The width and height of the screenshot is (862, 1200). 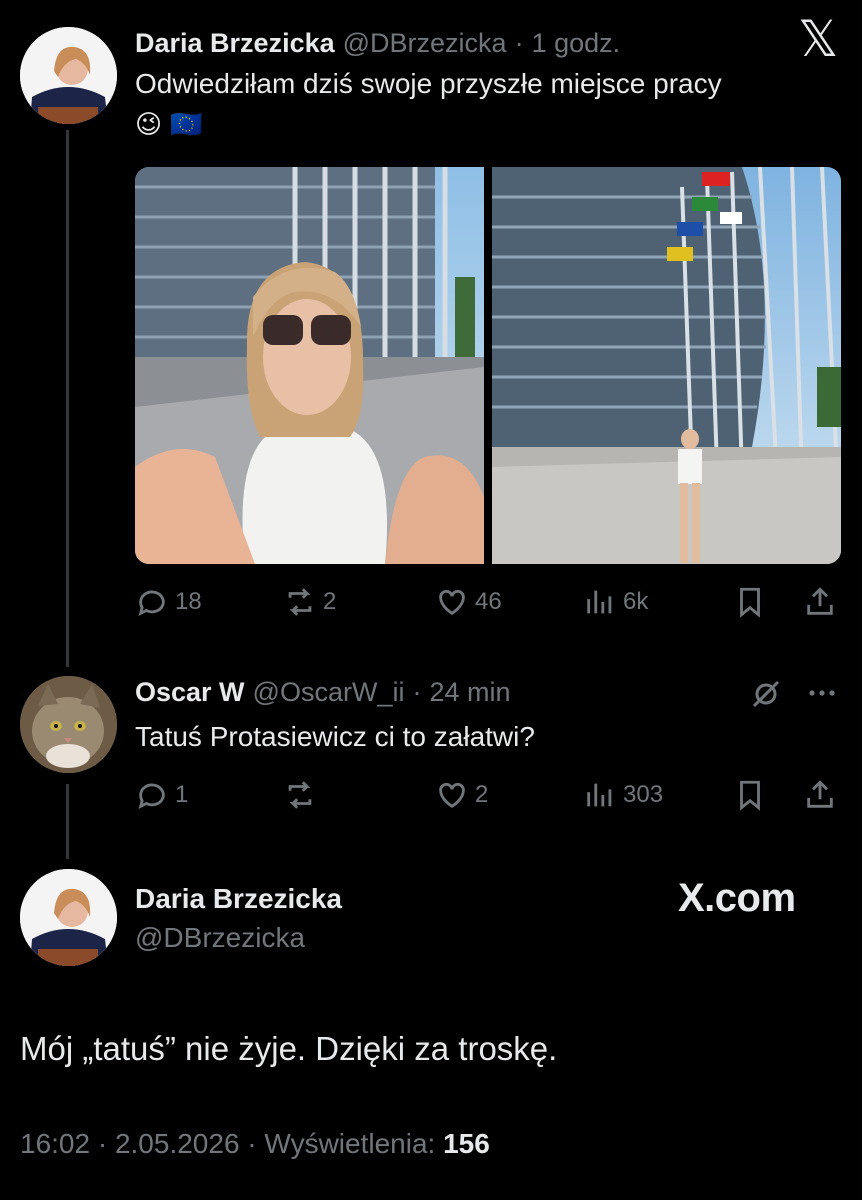 I want to click on cat-avatar-photo, so click(x=68, y=724).